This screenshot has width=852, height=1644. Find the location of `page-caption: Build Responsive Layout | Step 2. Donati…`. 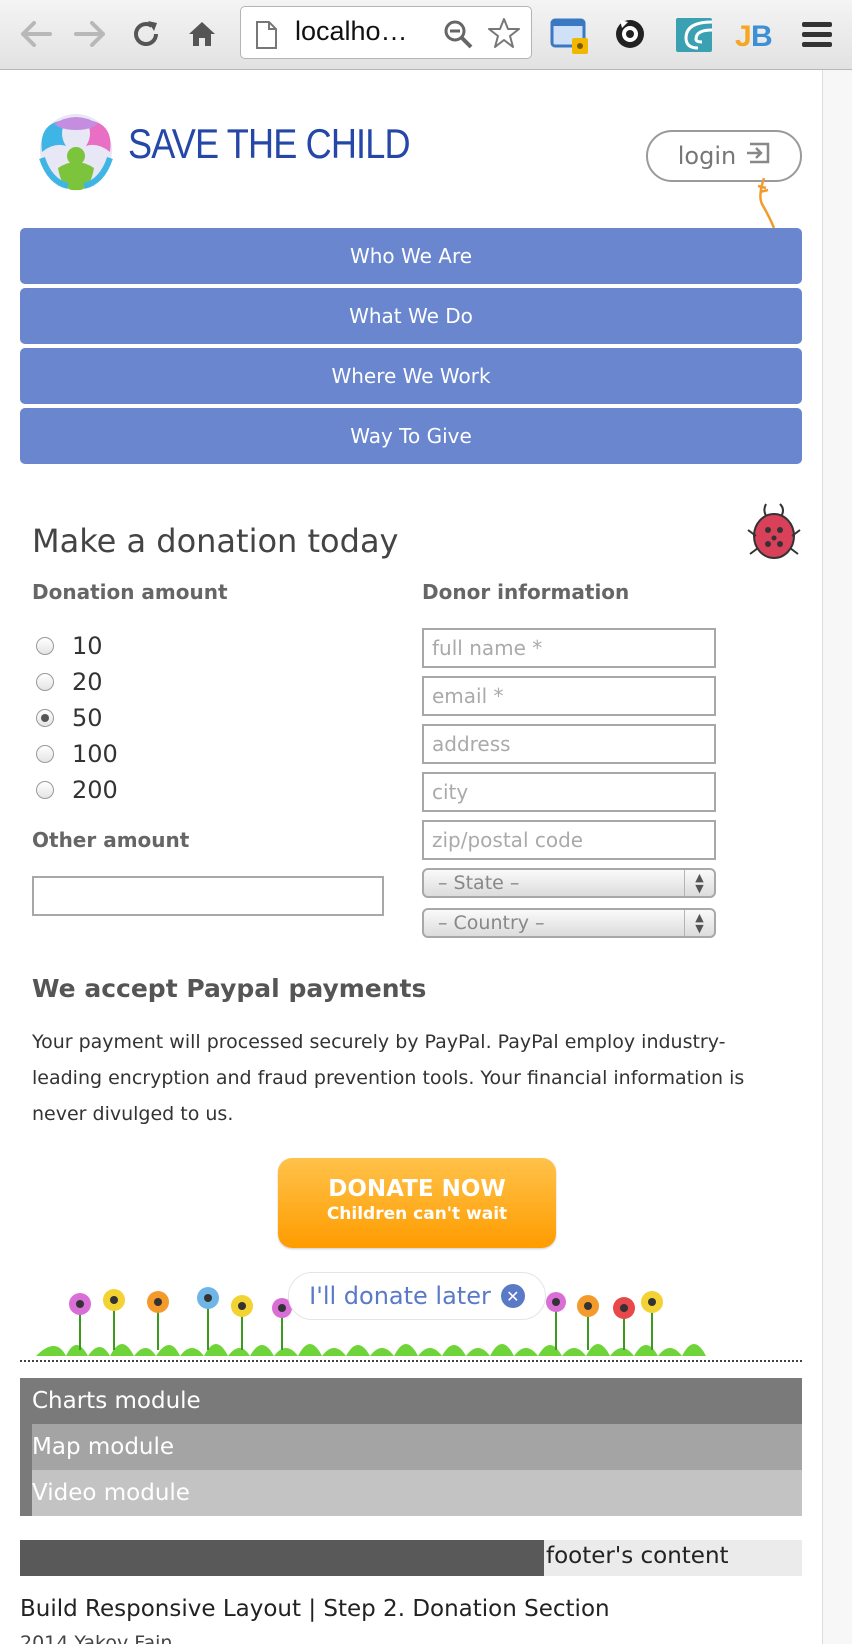

page-caption: Build Responsive Layout | Step 2. Donati… is located at coordinates (315, 1609).